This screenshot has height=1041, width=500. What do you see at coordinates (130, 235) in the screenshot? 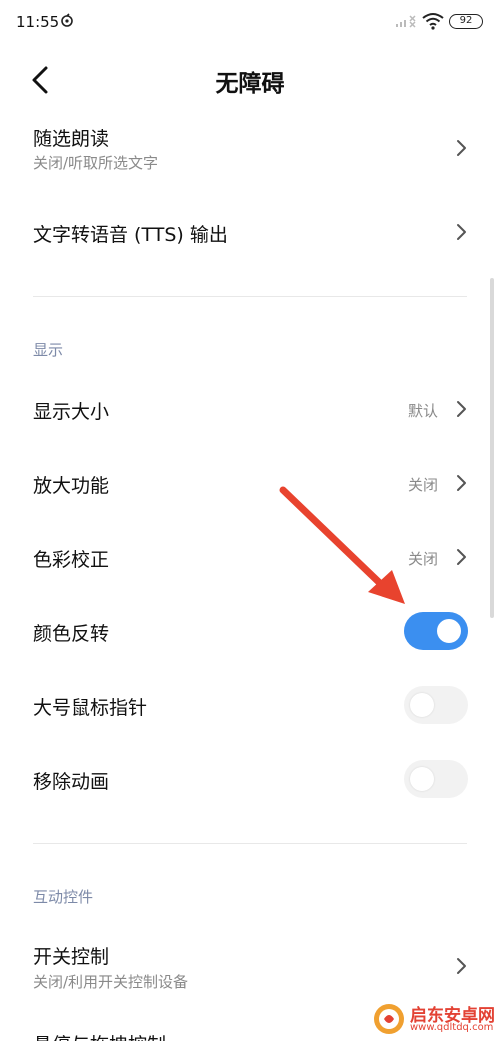
I see `row-title: 文字转语音 (TTS) 输出` at bounding box center [130, 235].